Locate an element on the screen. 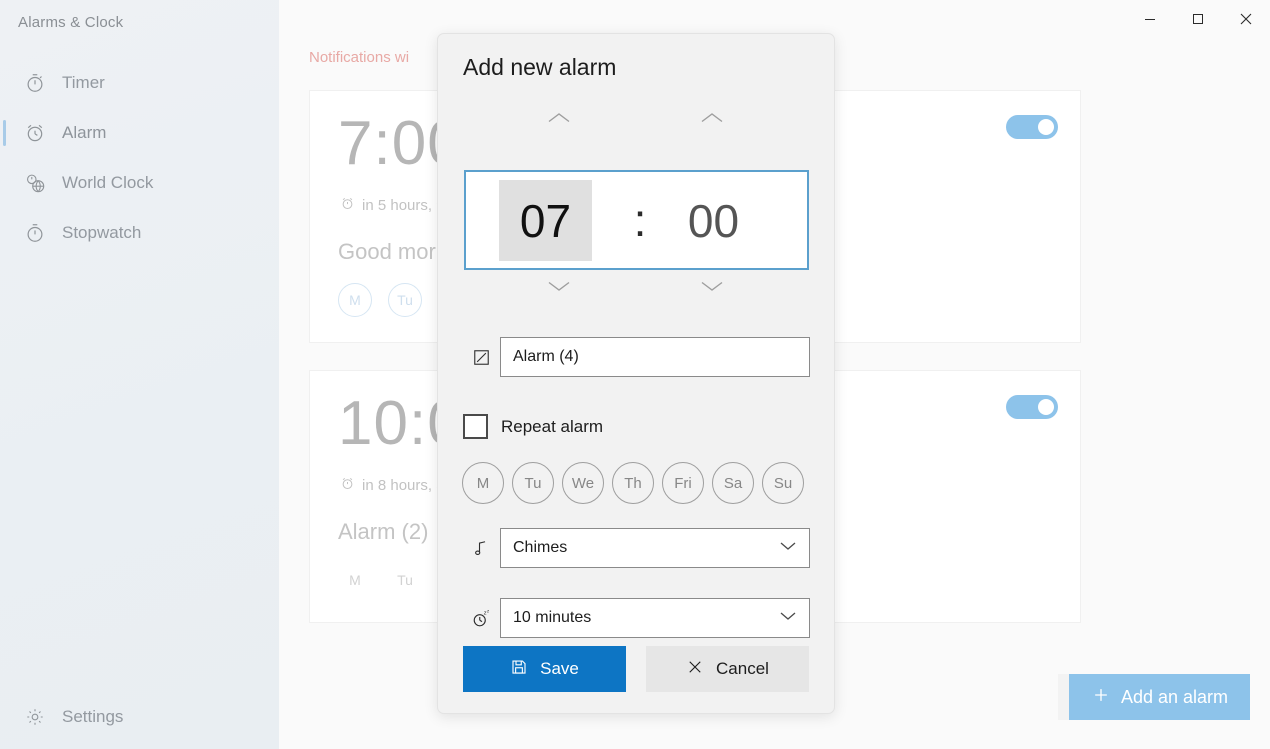  sound-row: Chimes is located at coordinates (637, 548).